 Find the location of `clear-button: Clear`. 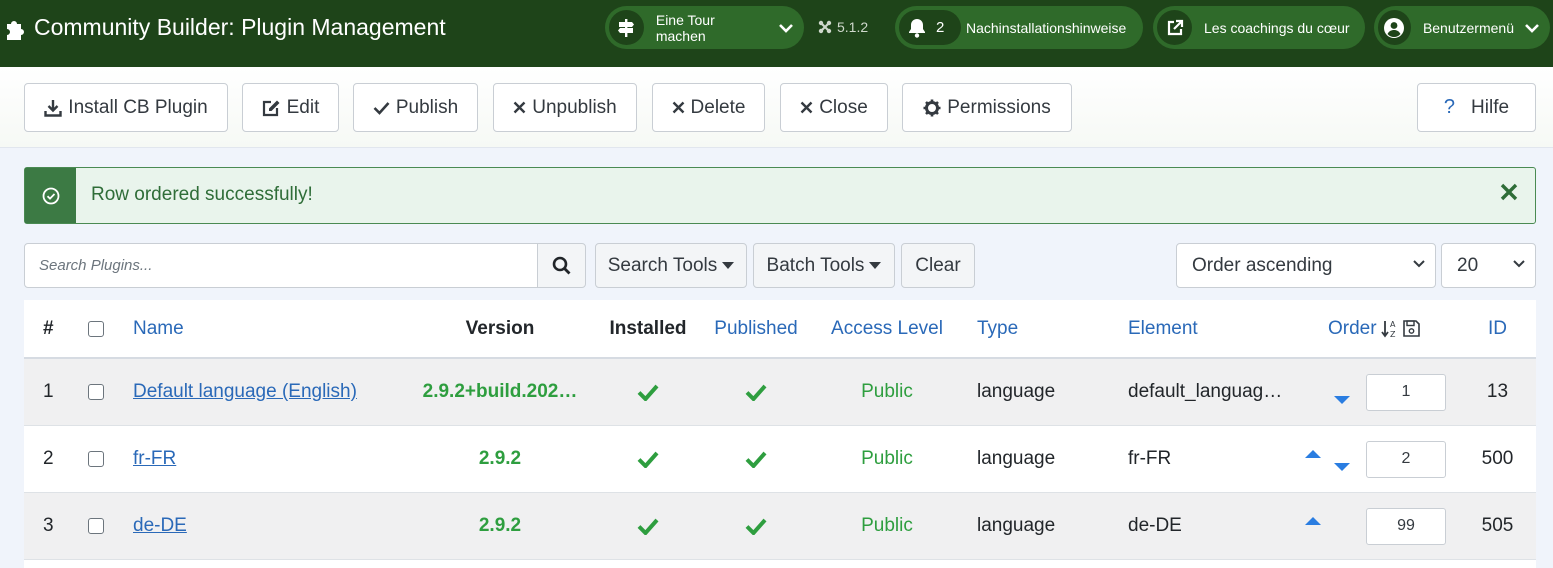

clear-button: Clear is located at coordinates (938, 265).